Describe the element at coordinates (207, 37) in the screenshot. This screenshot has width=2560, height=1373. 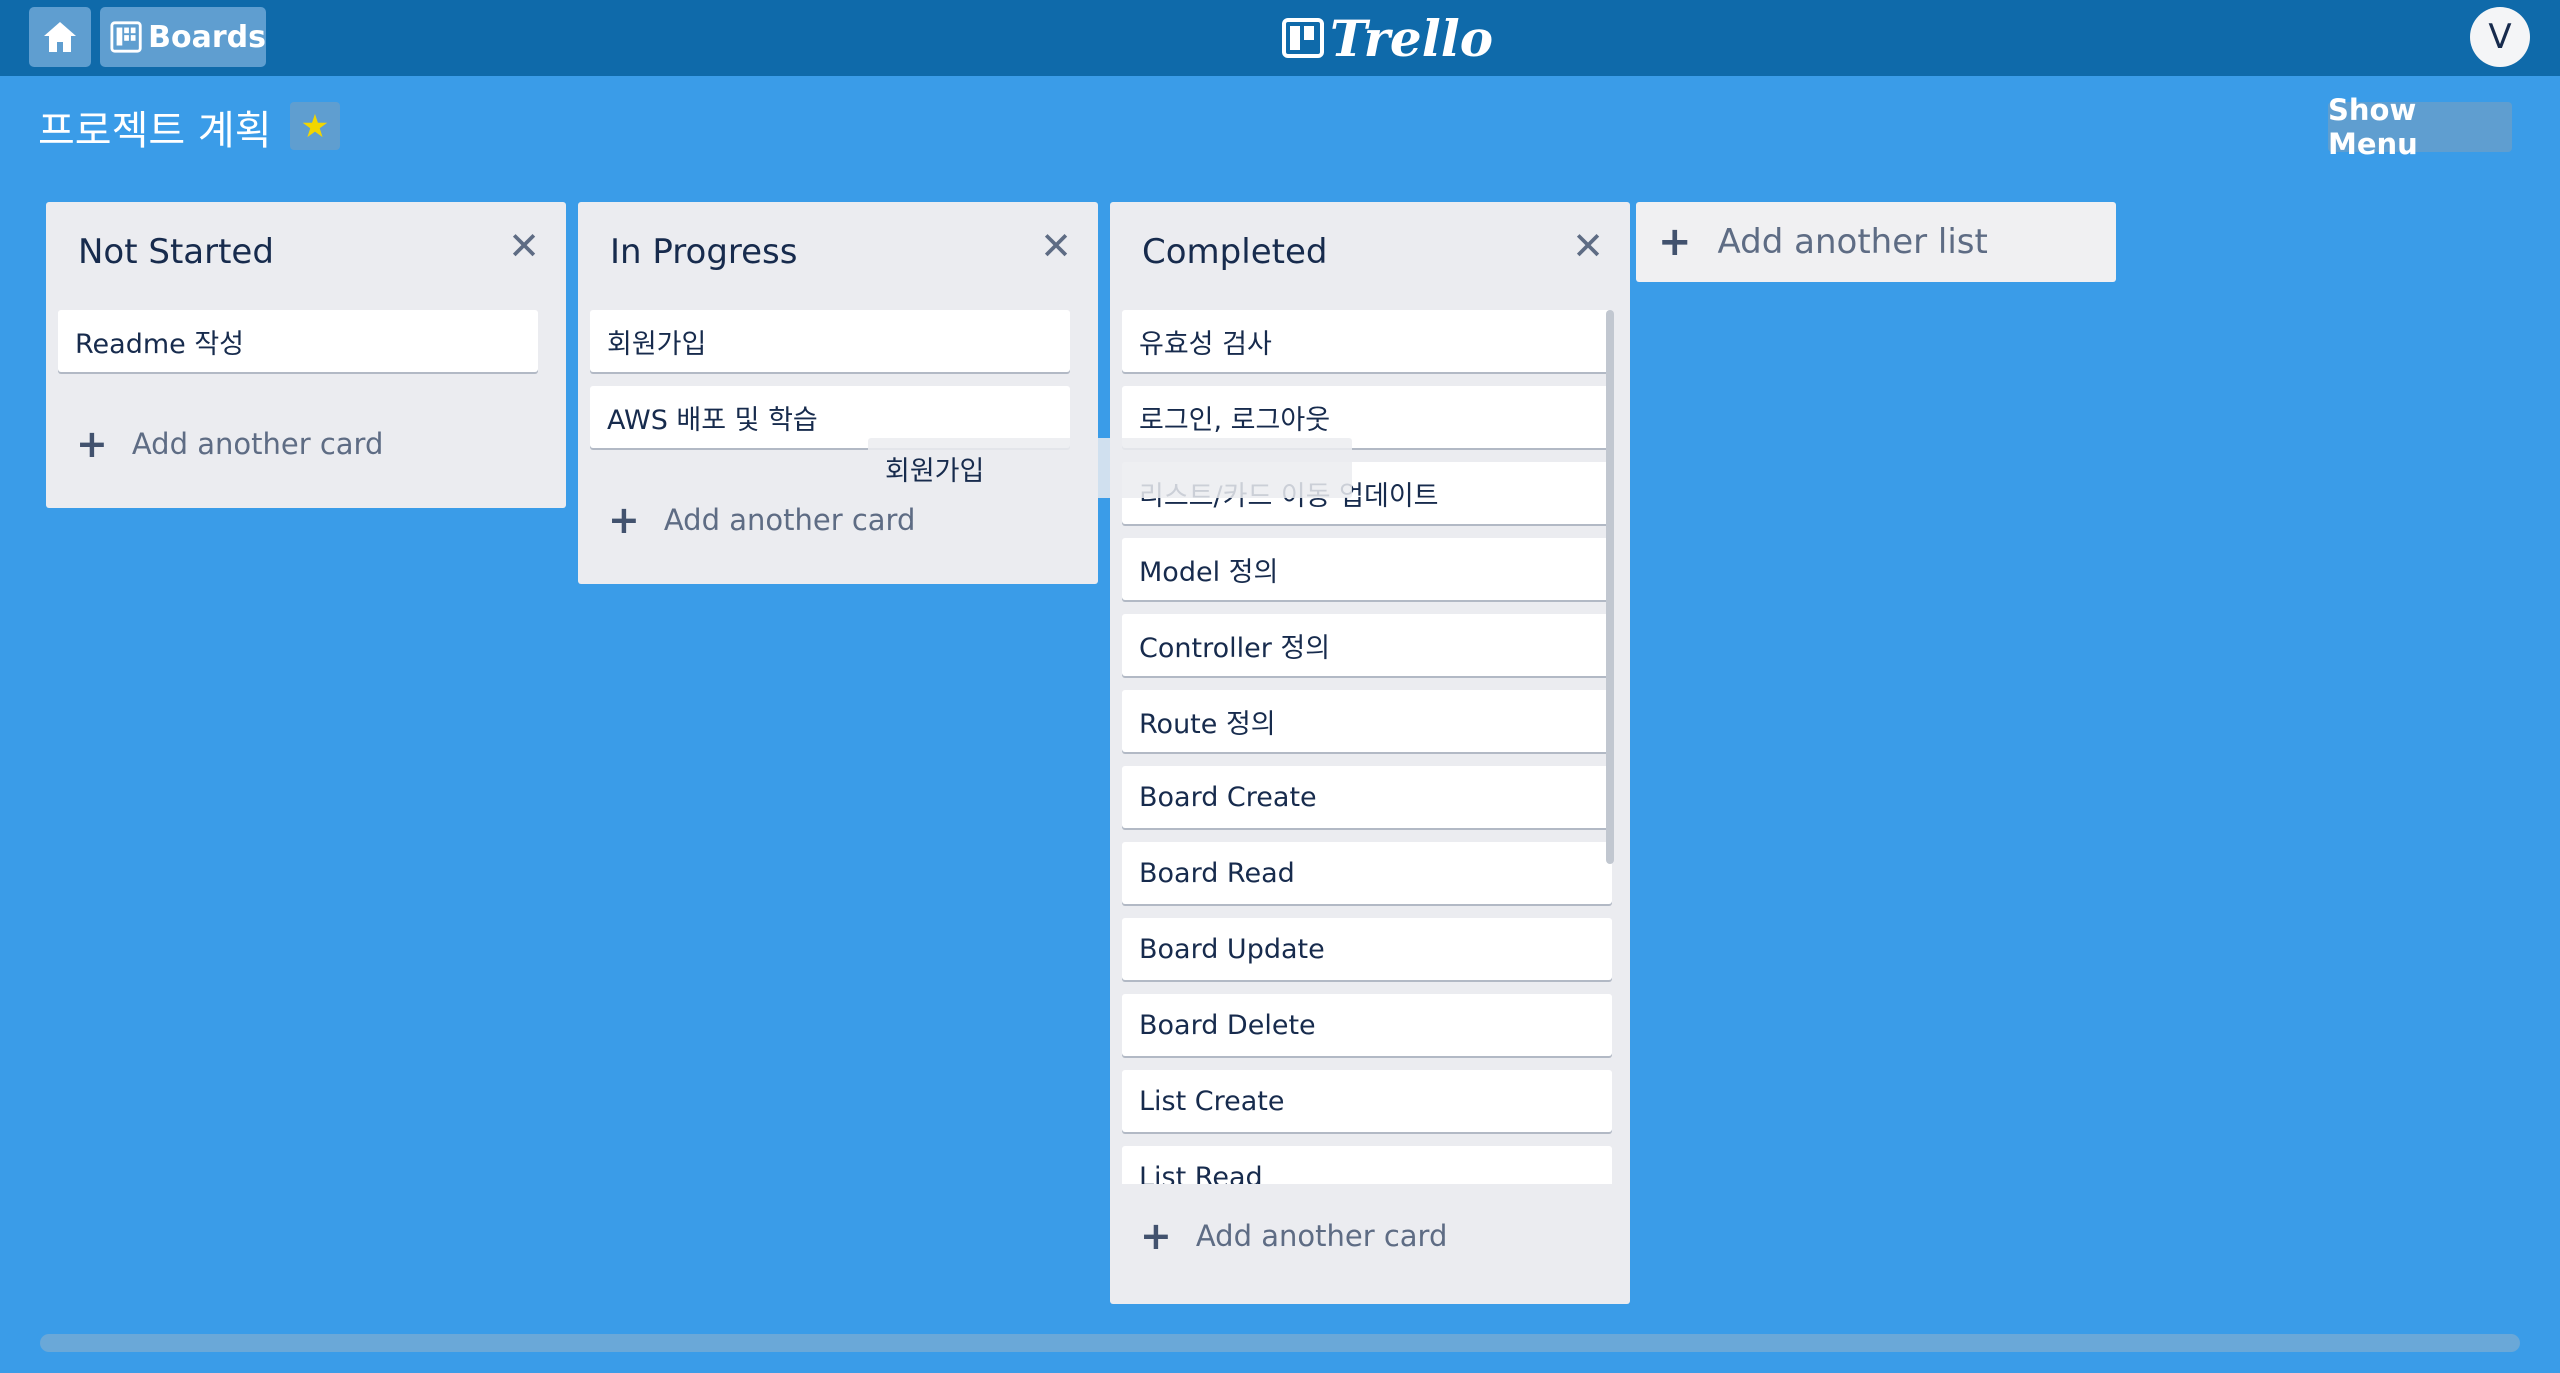
I see `boards-label: Boards` at that location.